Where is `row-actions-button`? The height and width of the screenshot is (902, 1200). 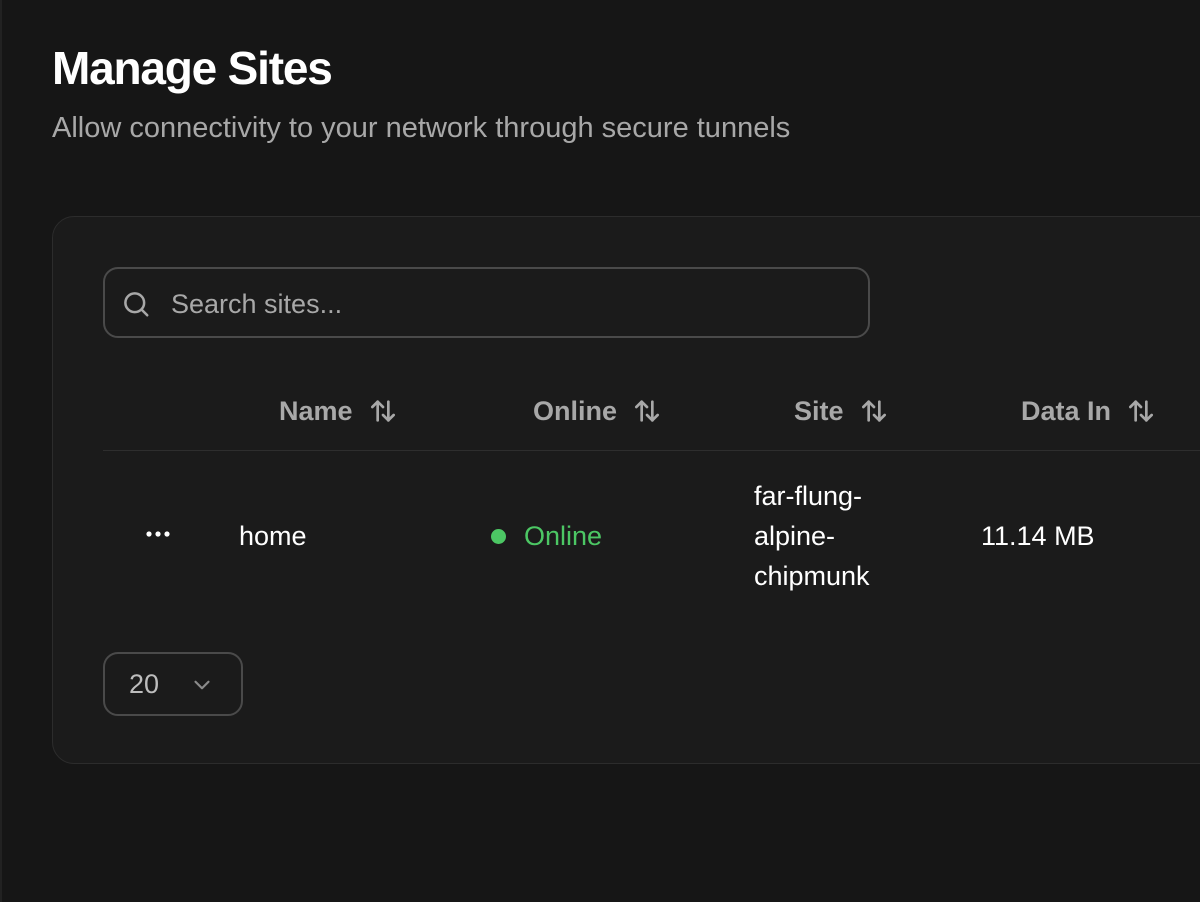
row-actions-button is located at coordinates (158, 534).